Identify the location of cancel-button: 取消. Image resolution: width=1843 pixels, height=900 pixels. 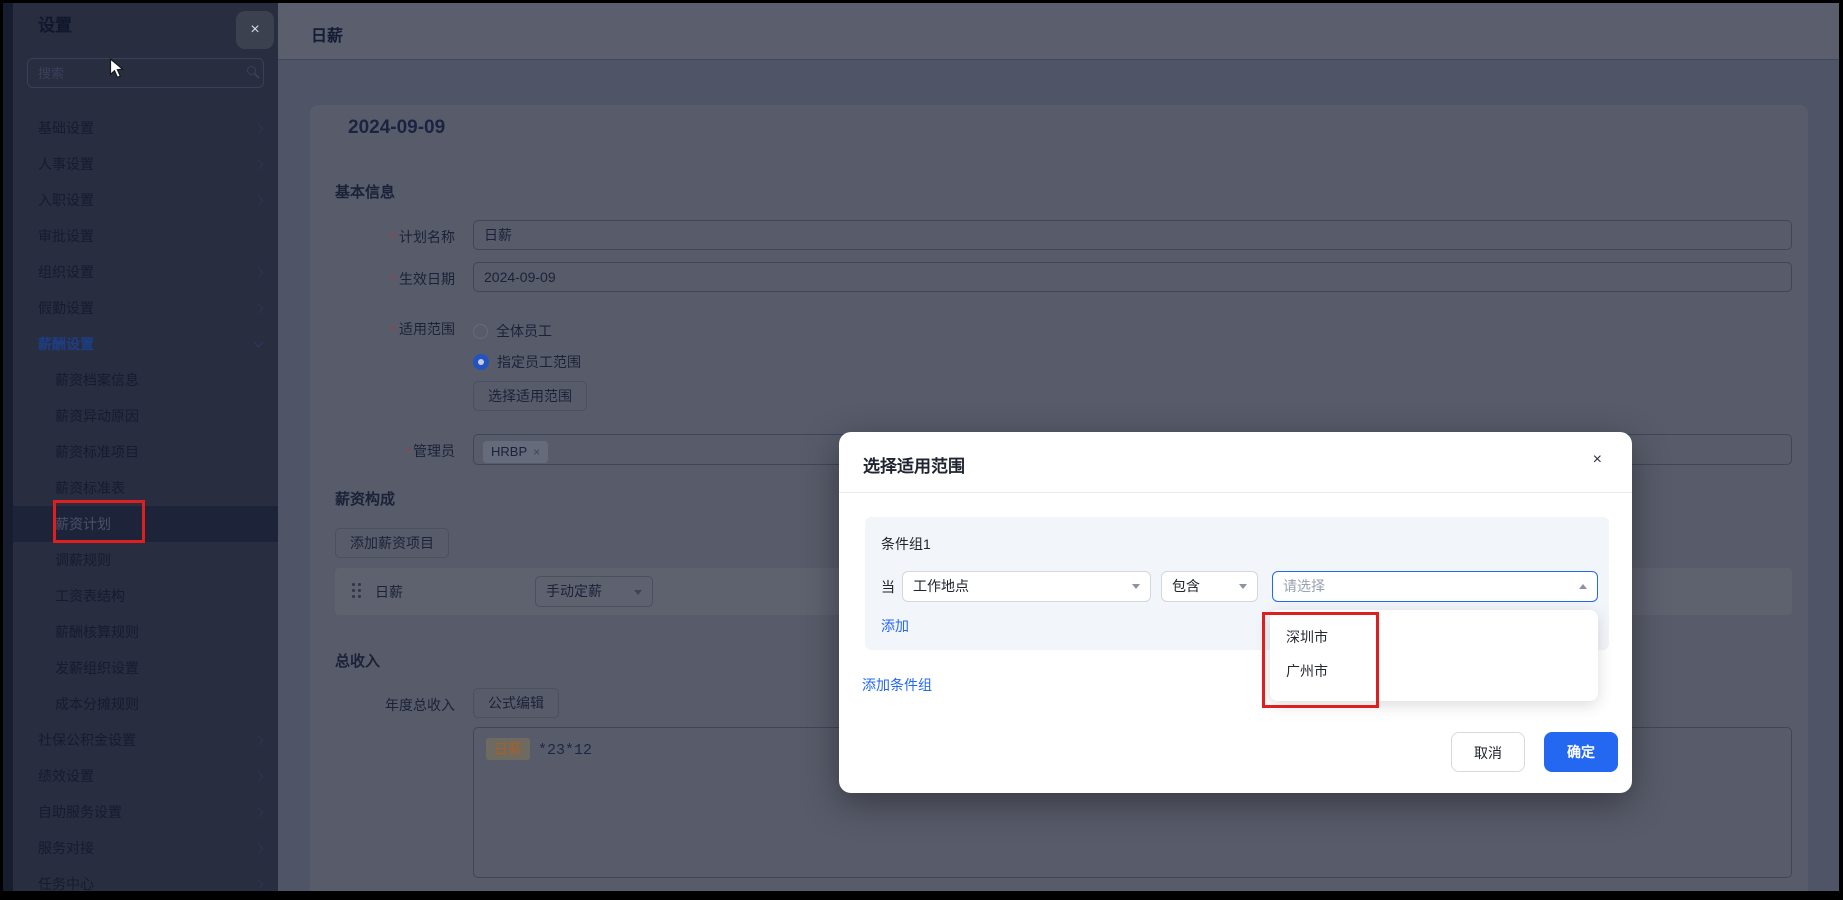
(1488, 752).